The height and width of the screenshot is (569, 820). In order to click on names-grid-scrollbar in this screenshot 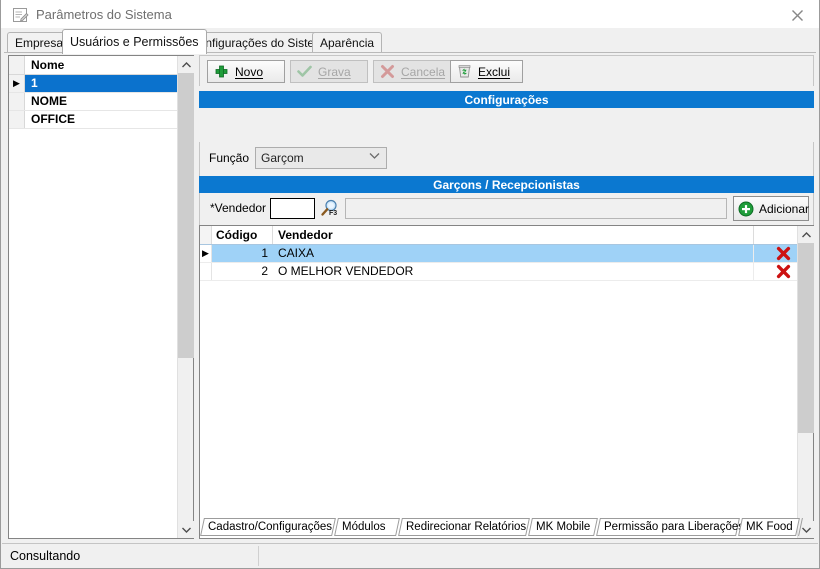, I will do `click(185, 297)`.